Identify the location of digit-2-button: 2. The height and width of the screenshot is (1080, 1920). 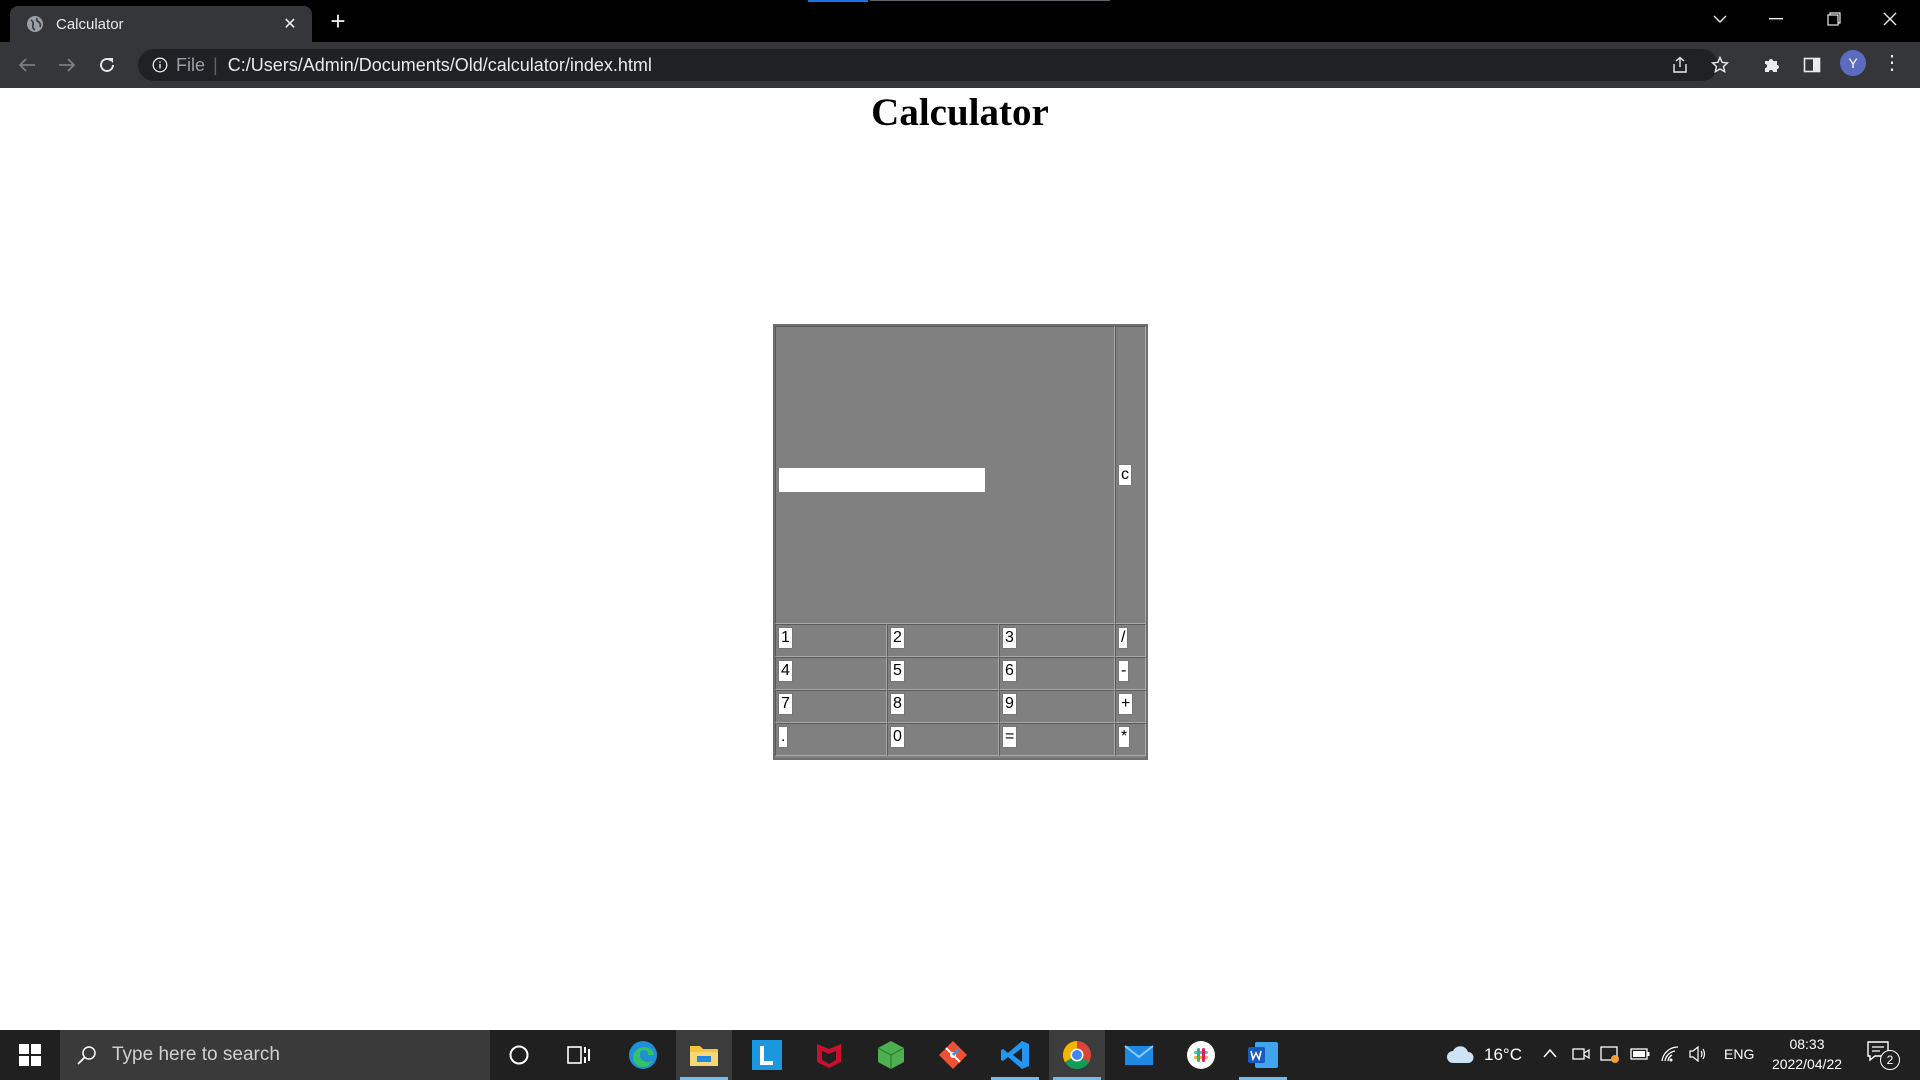
(897, 638).